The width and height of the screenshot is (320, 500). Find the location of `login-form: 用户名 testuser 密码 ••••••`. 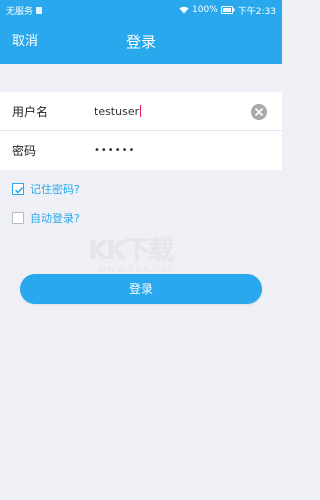

login-form: 用户名 testuser 密码 •••••• is located at coordinates (141, 131).